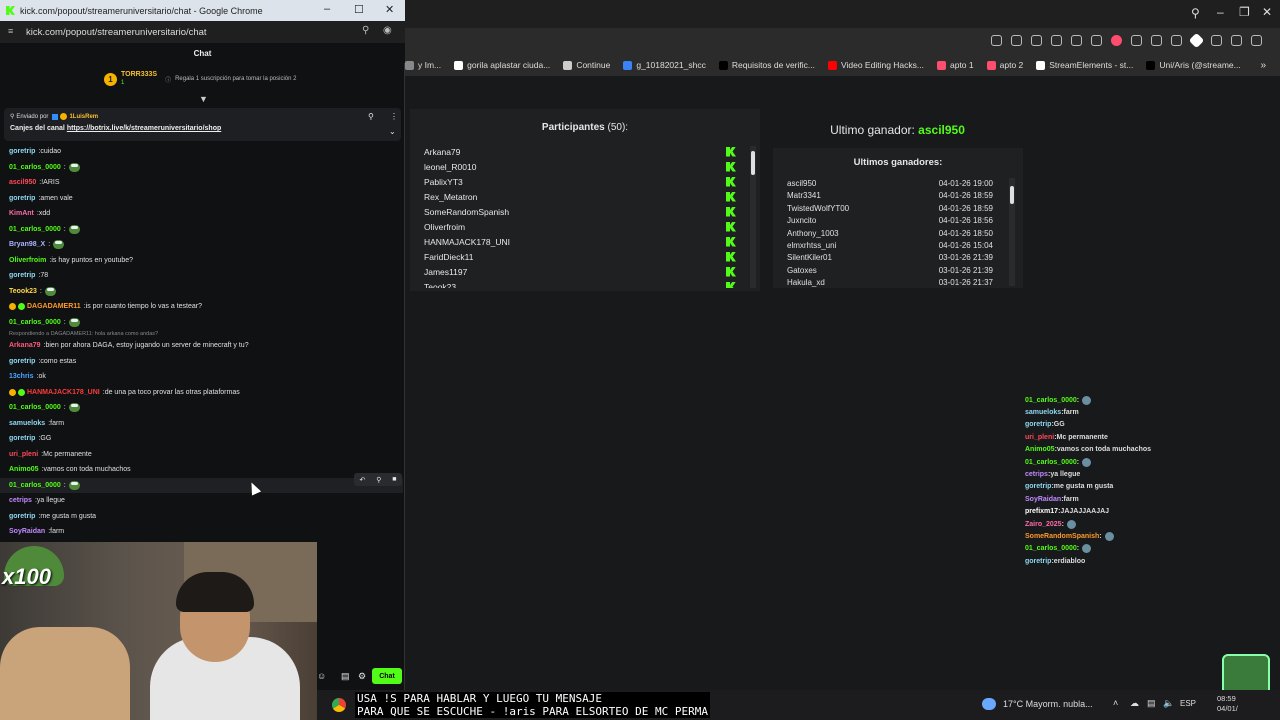 This screenshot has height=720, width=1280. I want to click on chat-message: goretrip: cuidao, so click(201, 152).